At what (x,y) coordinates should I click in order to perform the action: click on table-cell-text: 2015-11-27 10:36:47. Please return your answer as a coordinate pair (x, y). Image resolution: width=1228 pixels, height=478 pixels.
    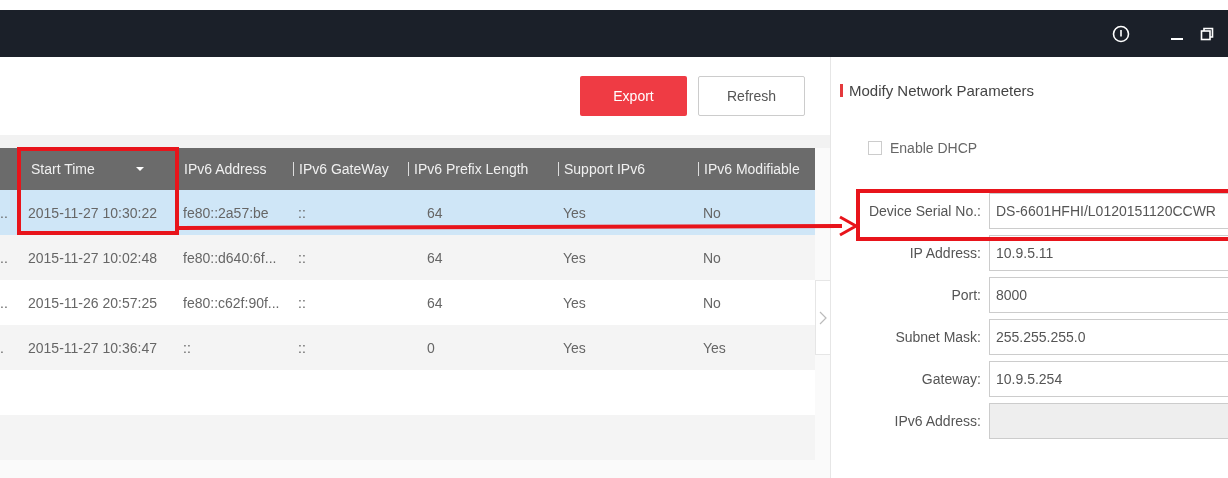
    Looking at the image, I should click on (92, 347).